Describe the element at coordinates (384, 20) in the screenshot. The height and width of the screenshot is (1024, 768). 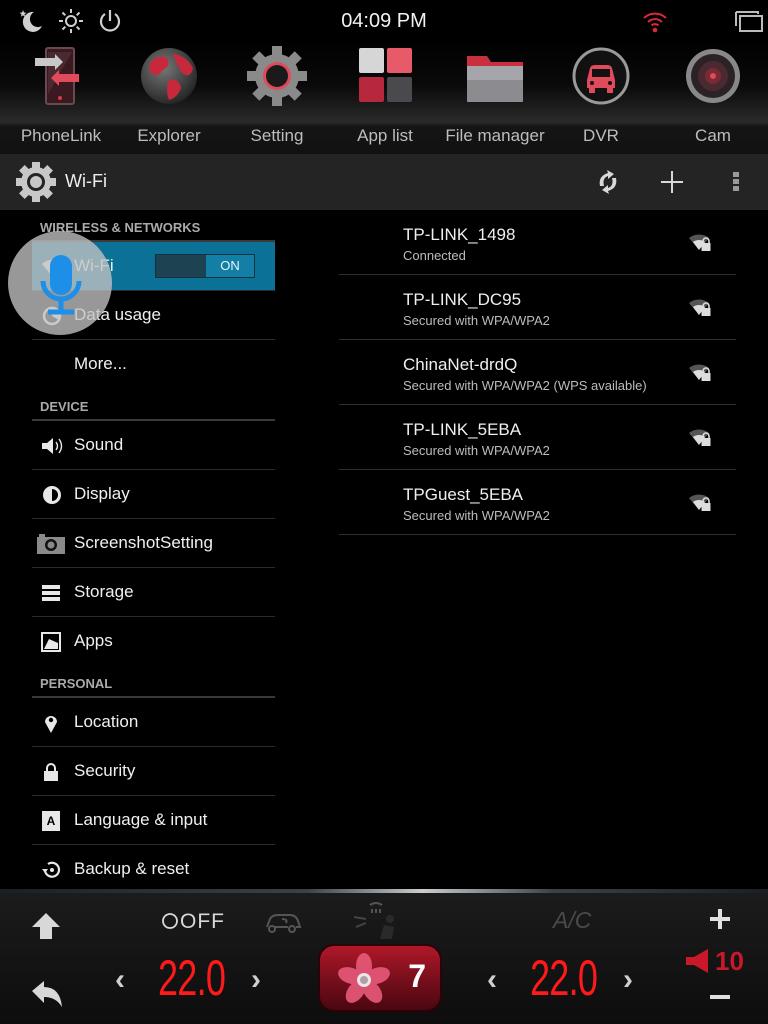
I see `status-bar: 04:09 PM` at that location.